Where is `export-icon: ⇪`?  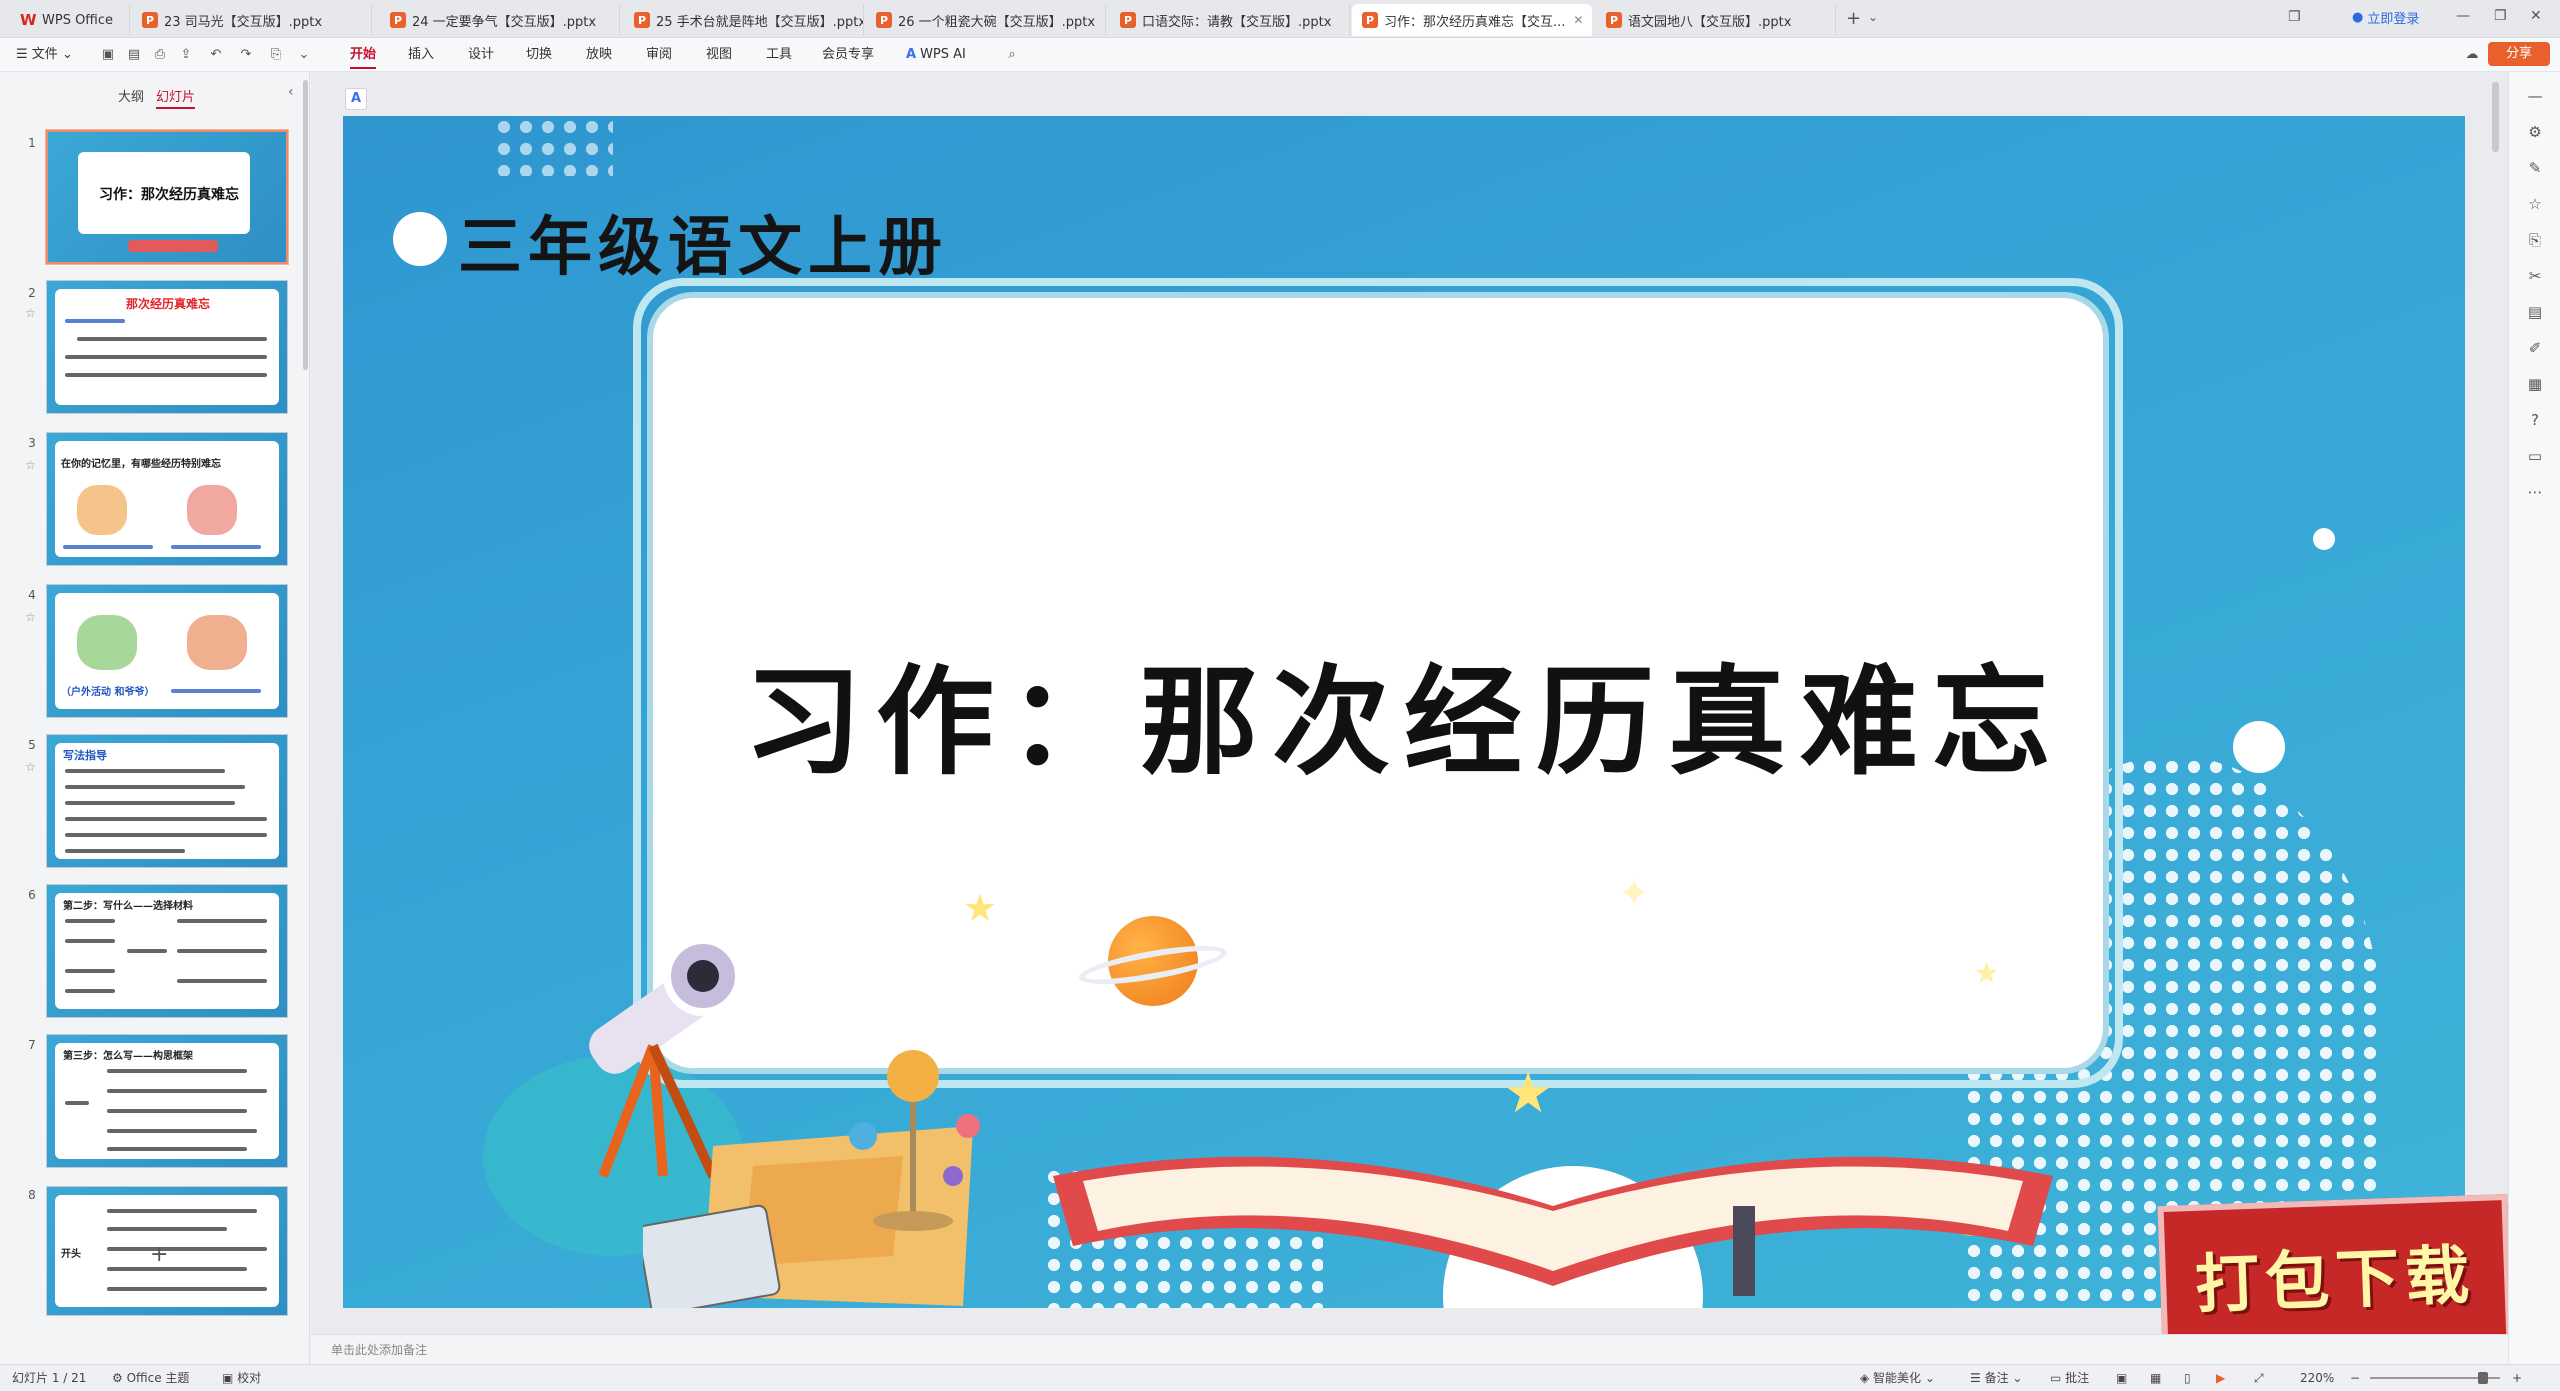
export-icon: ⇪ is located at coordinates (186, 55).